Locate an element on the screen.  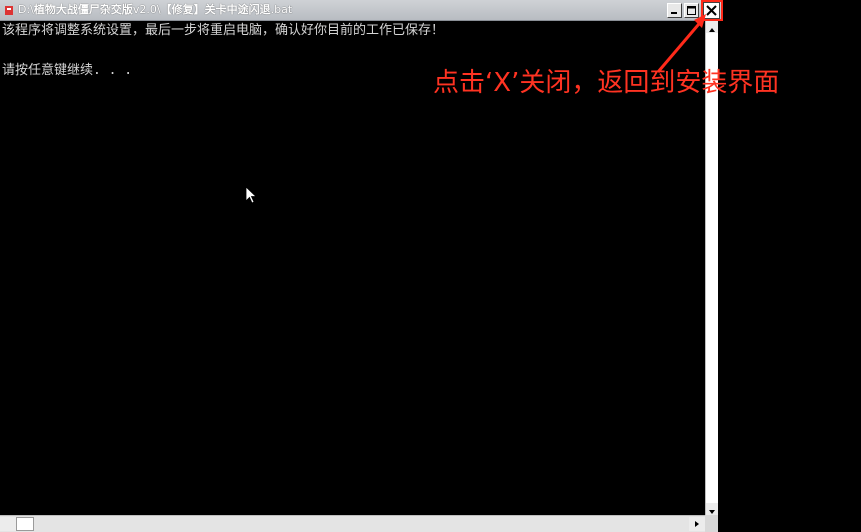
mouse-pointer-icon is located at coordinates (252, 195).